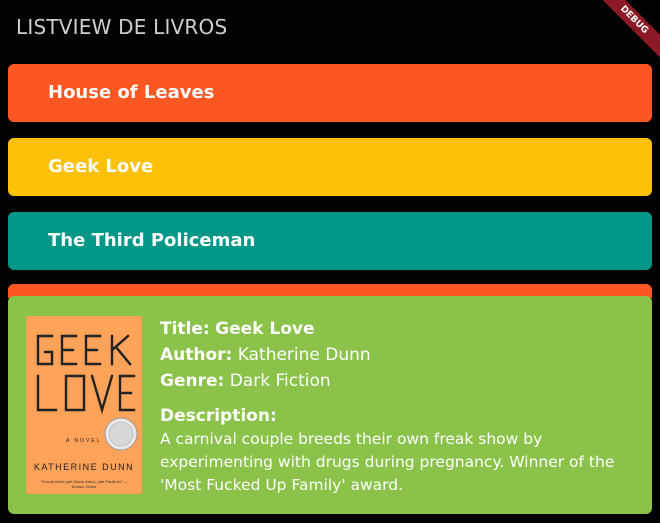 The width and height of the screenshot is (660, 523). I want to click on author-label: Author:, so click(196, 355).